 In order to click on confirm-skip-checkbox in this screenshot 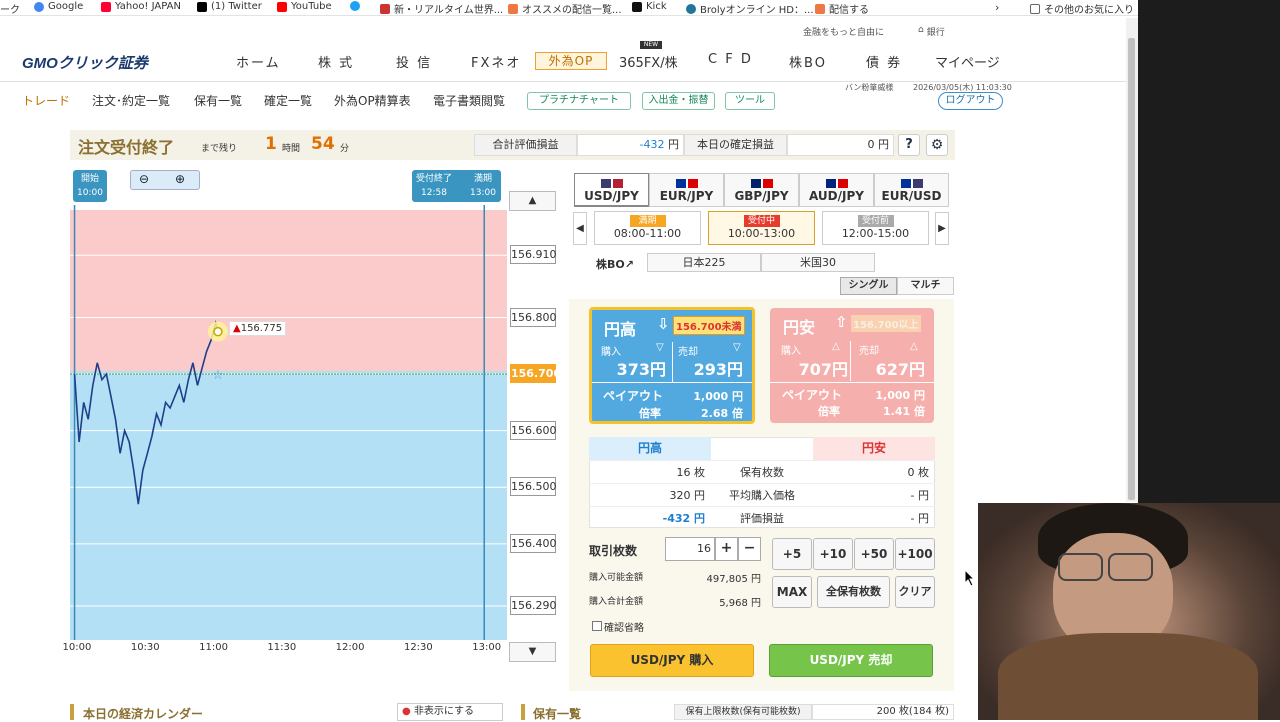, I will do `click(597, 626)`.